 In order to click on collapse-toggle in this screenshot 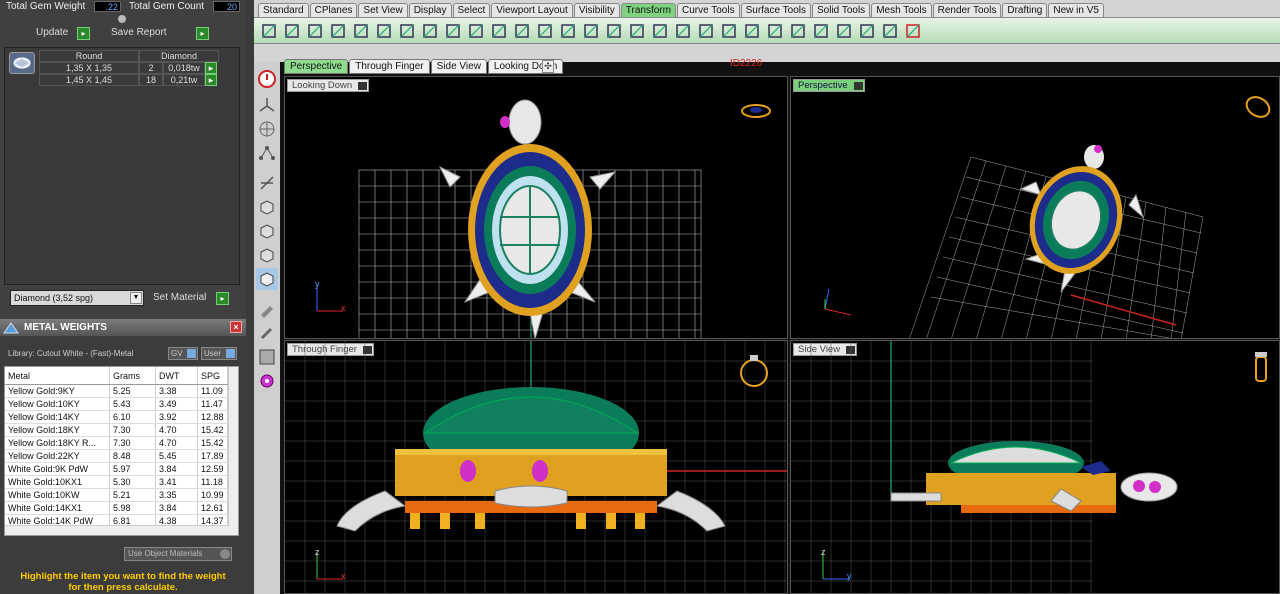, I will do `click(122, 19)`.